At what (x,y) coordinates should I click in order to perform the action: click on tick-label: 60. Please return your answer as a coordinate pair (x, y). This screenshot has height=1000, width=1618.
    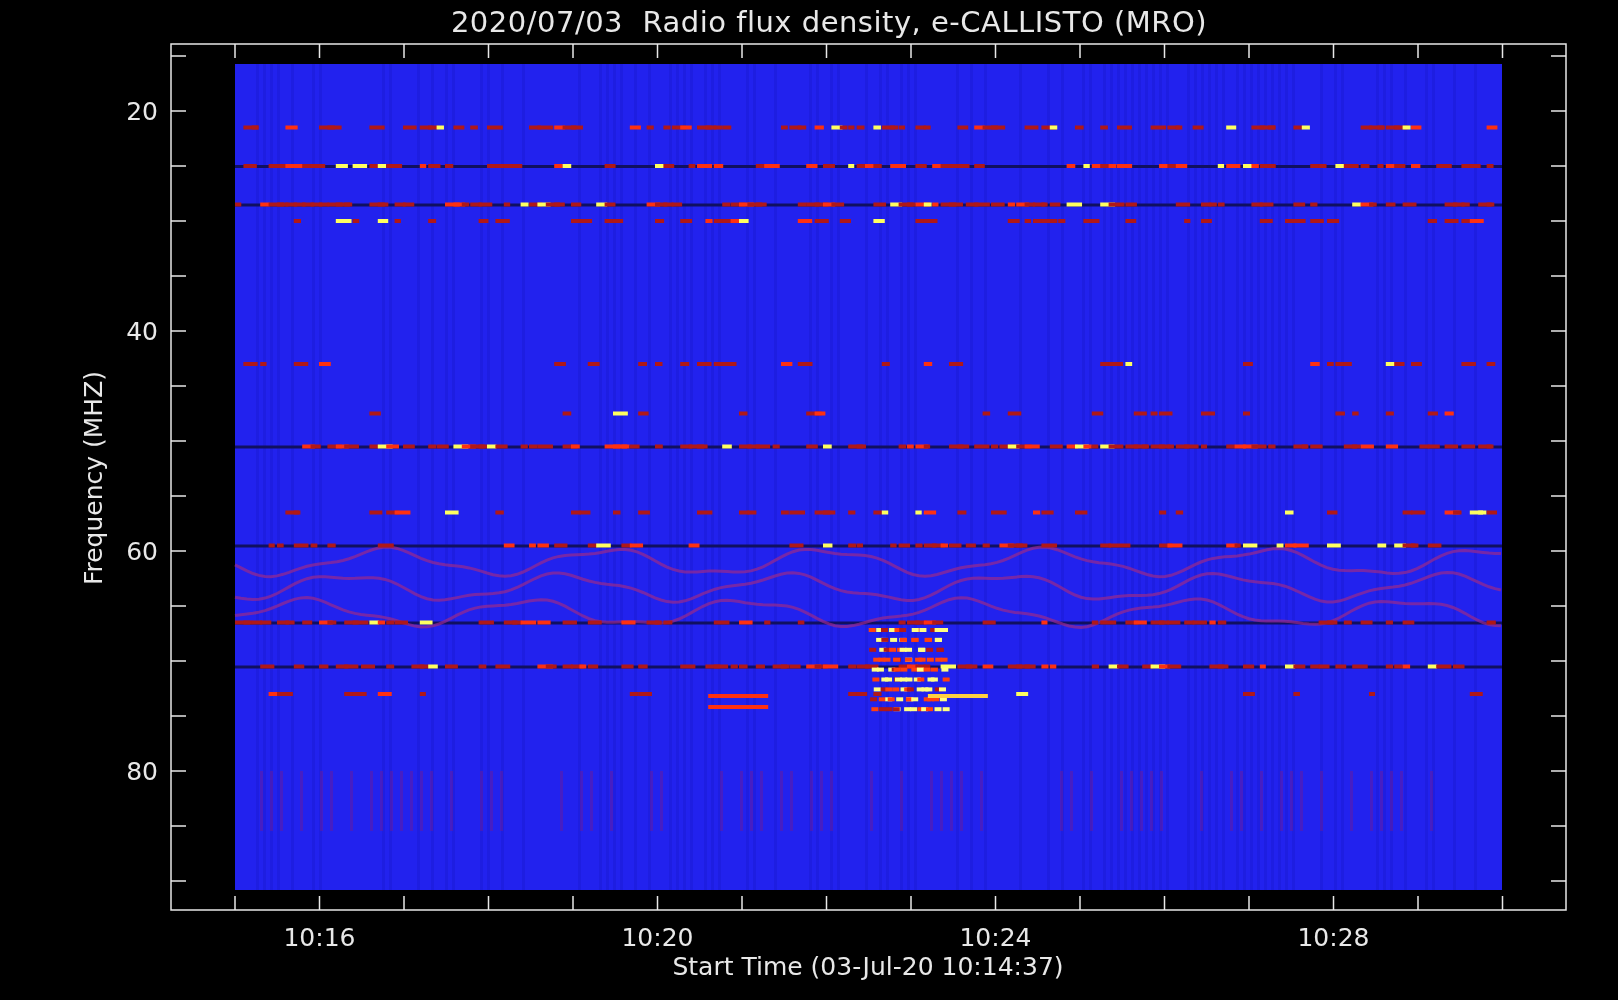
    Looking at the image, I should click on (142, 551).